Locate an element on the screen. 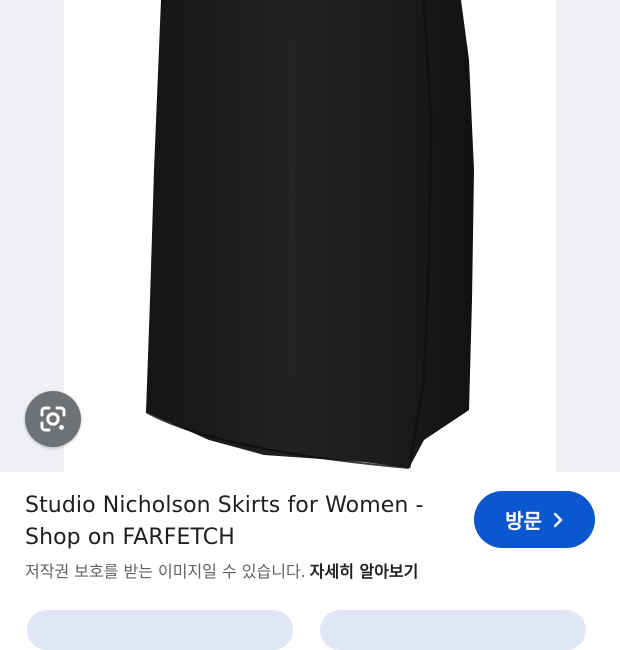 The height and width of the screenshot is (650, 620). lens-search-button is located at coordinates (53, 419).